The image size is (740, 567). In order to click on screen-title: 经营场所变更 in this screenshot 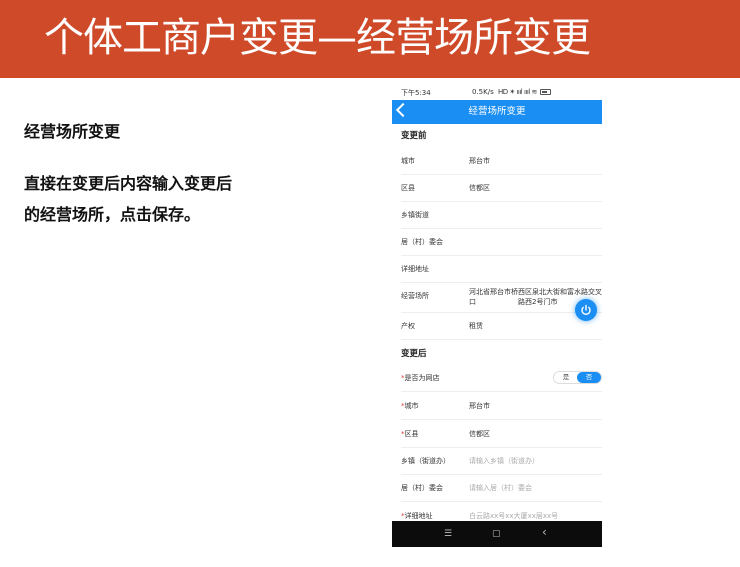, I will do `click(497, 111)`.